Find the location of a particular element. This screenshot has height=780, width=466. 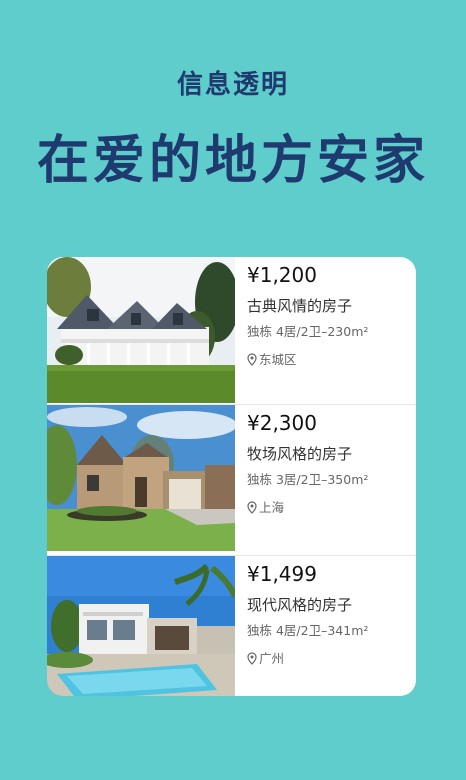

listing-spec: 独栋 4居/2卫–341m² is located at coordinates (308, 630).